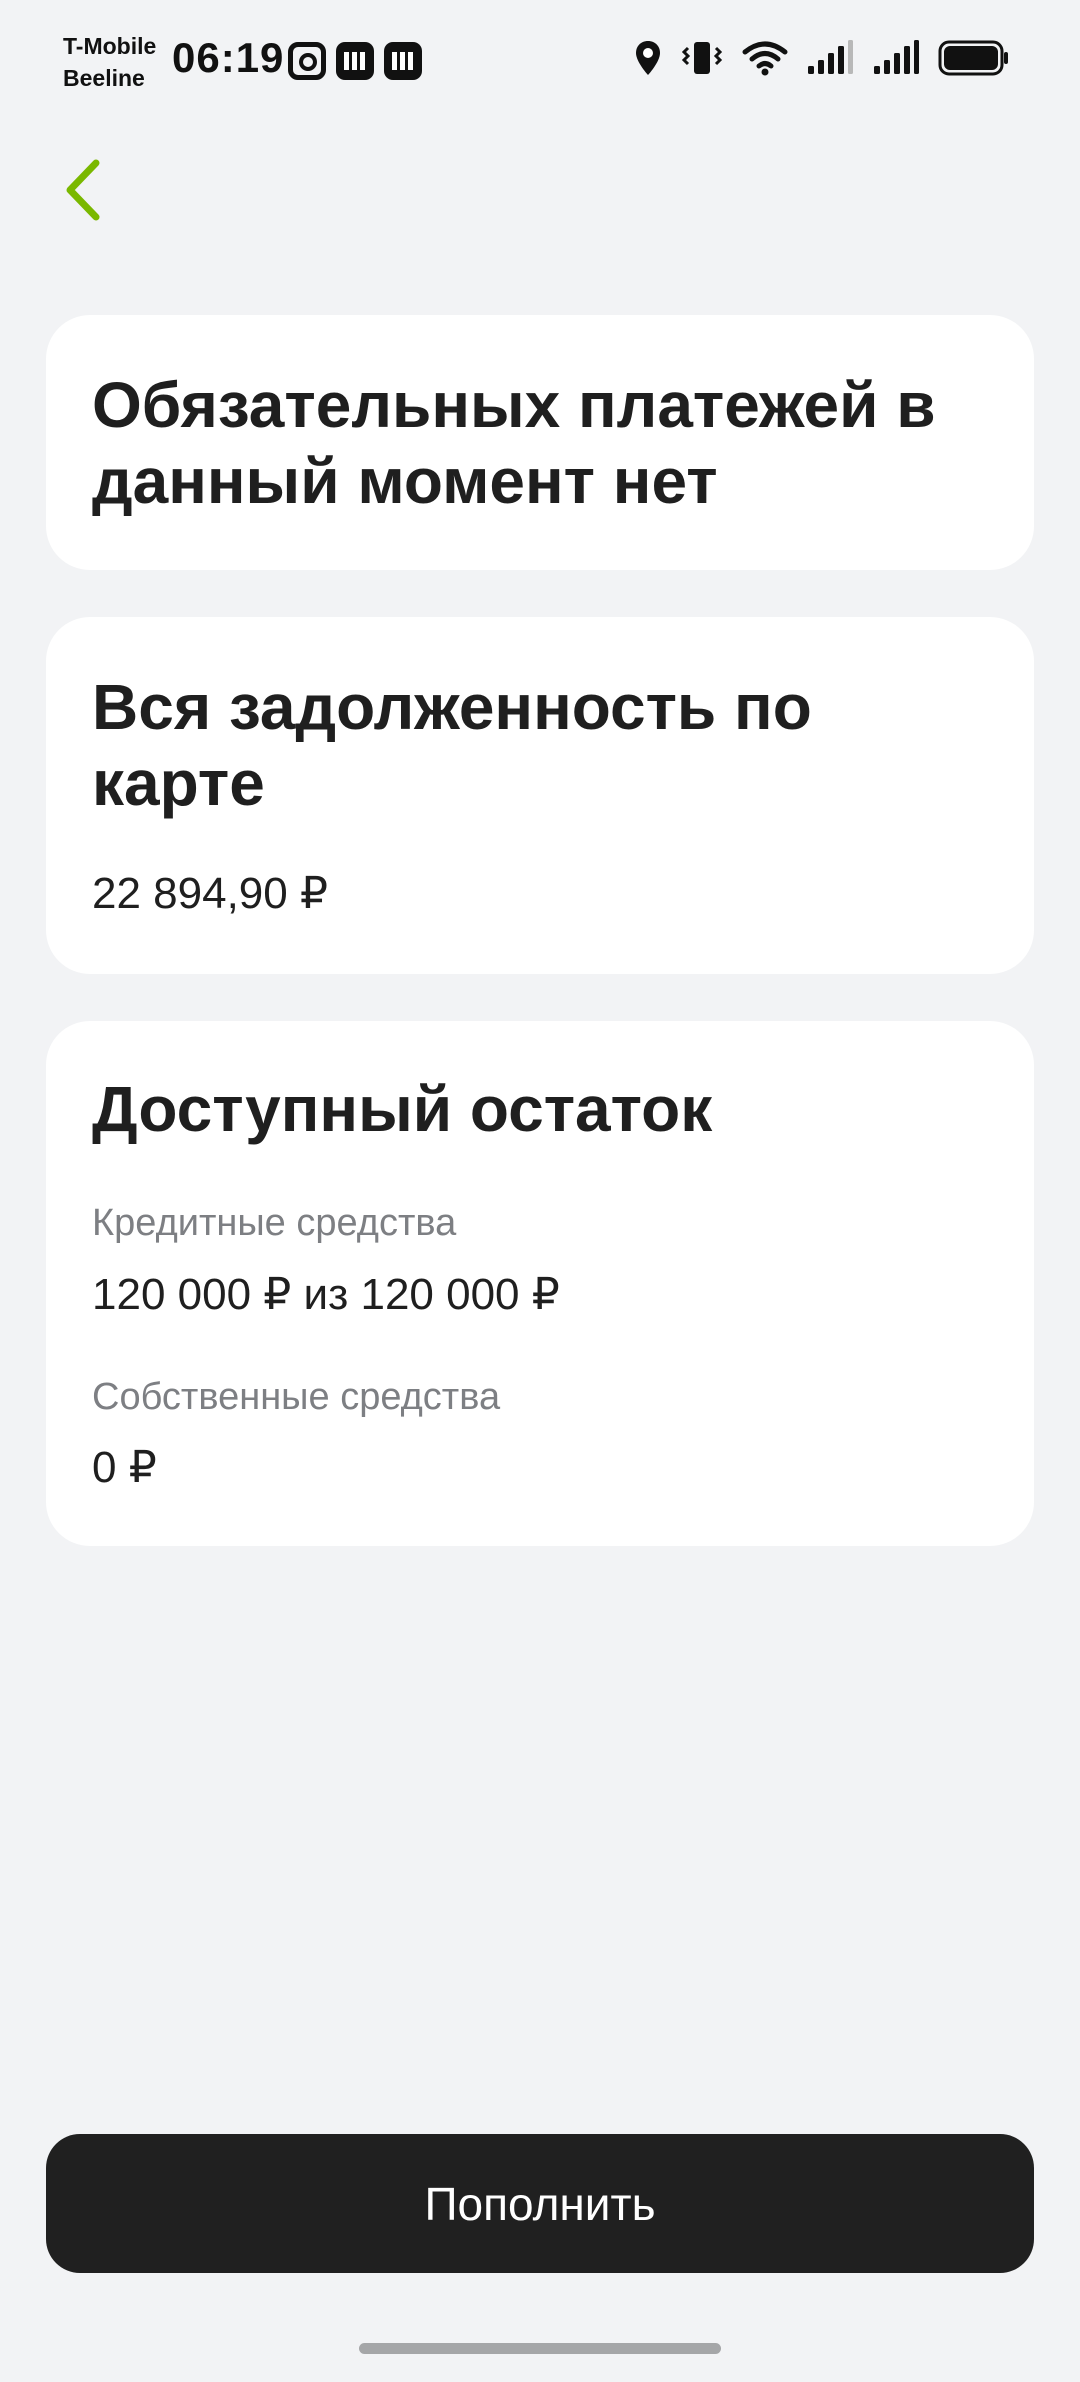 This screenshot has width=1080, height=2382. I want to click on system-icons, so click(822, 58).